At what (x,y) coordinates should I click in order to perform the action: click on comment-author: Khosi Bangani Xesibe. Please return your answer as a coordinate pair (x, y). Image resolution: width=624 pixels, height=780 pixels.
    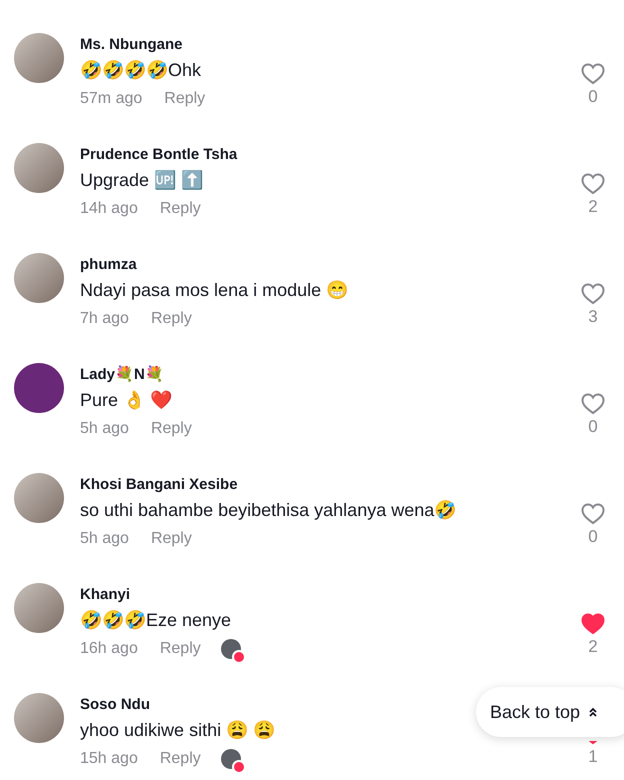
    Looking at the image, I should click on (159, 485).